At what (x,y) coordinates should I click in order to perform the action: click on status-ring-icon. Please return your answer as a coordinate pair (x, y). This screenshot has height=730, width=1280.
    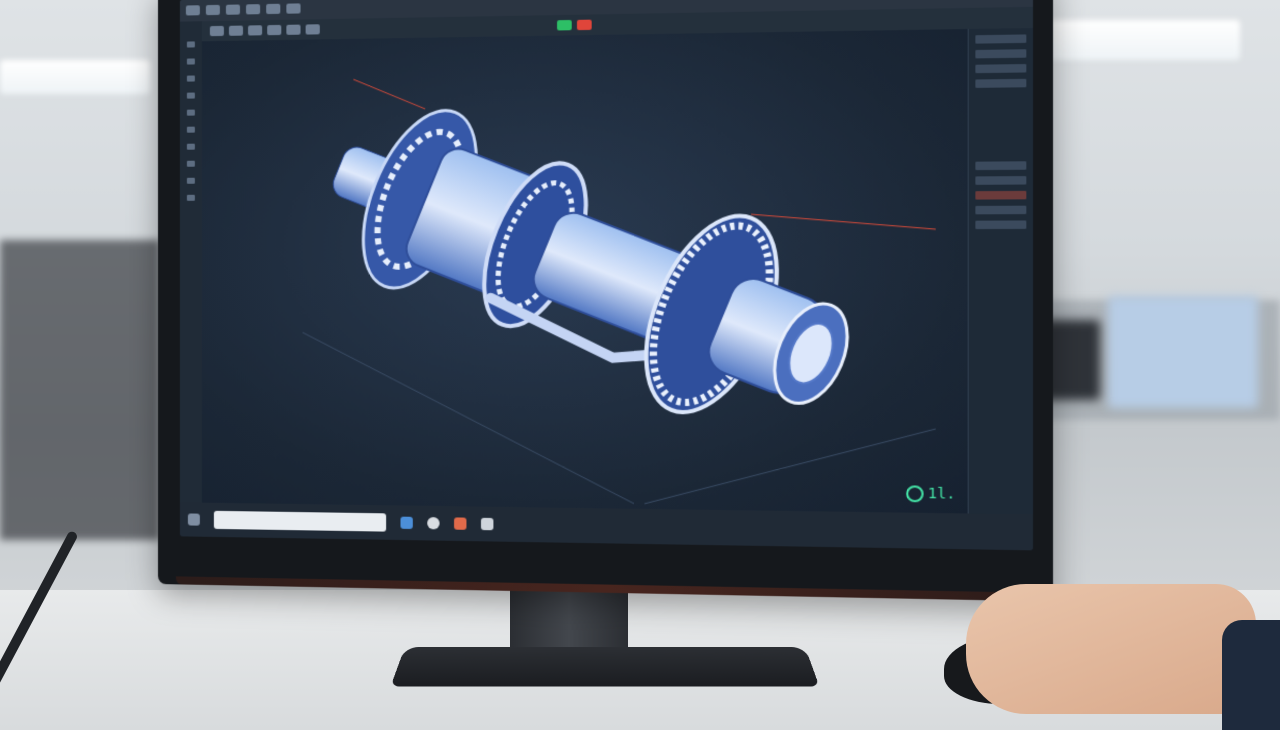
    Looking at the image, I should click on (915, 493).